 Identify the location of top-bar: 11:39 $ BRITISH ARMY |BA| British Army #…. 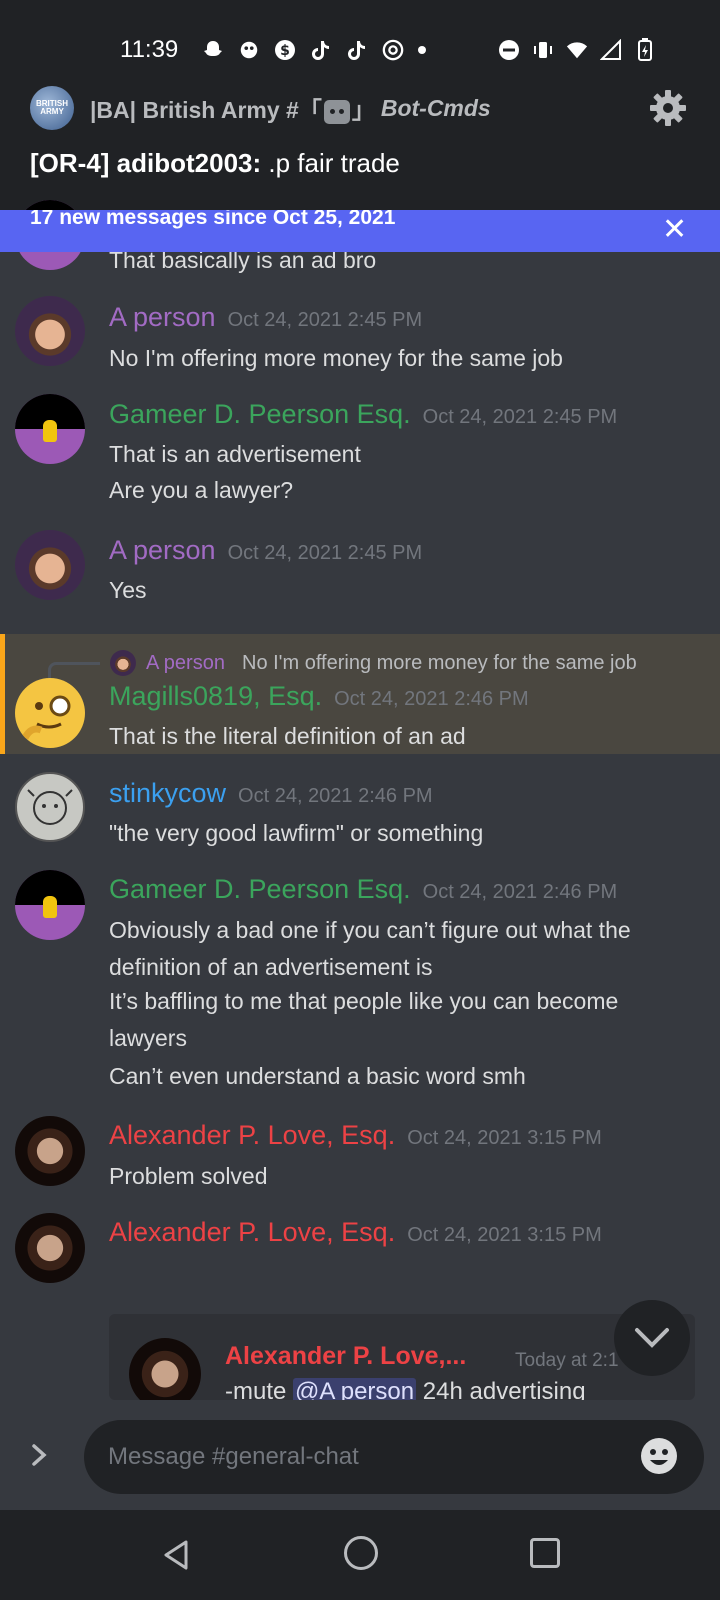
(360, 105).